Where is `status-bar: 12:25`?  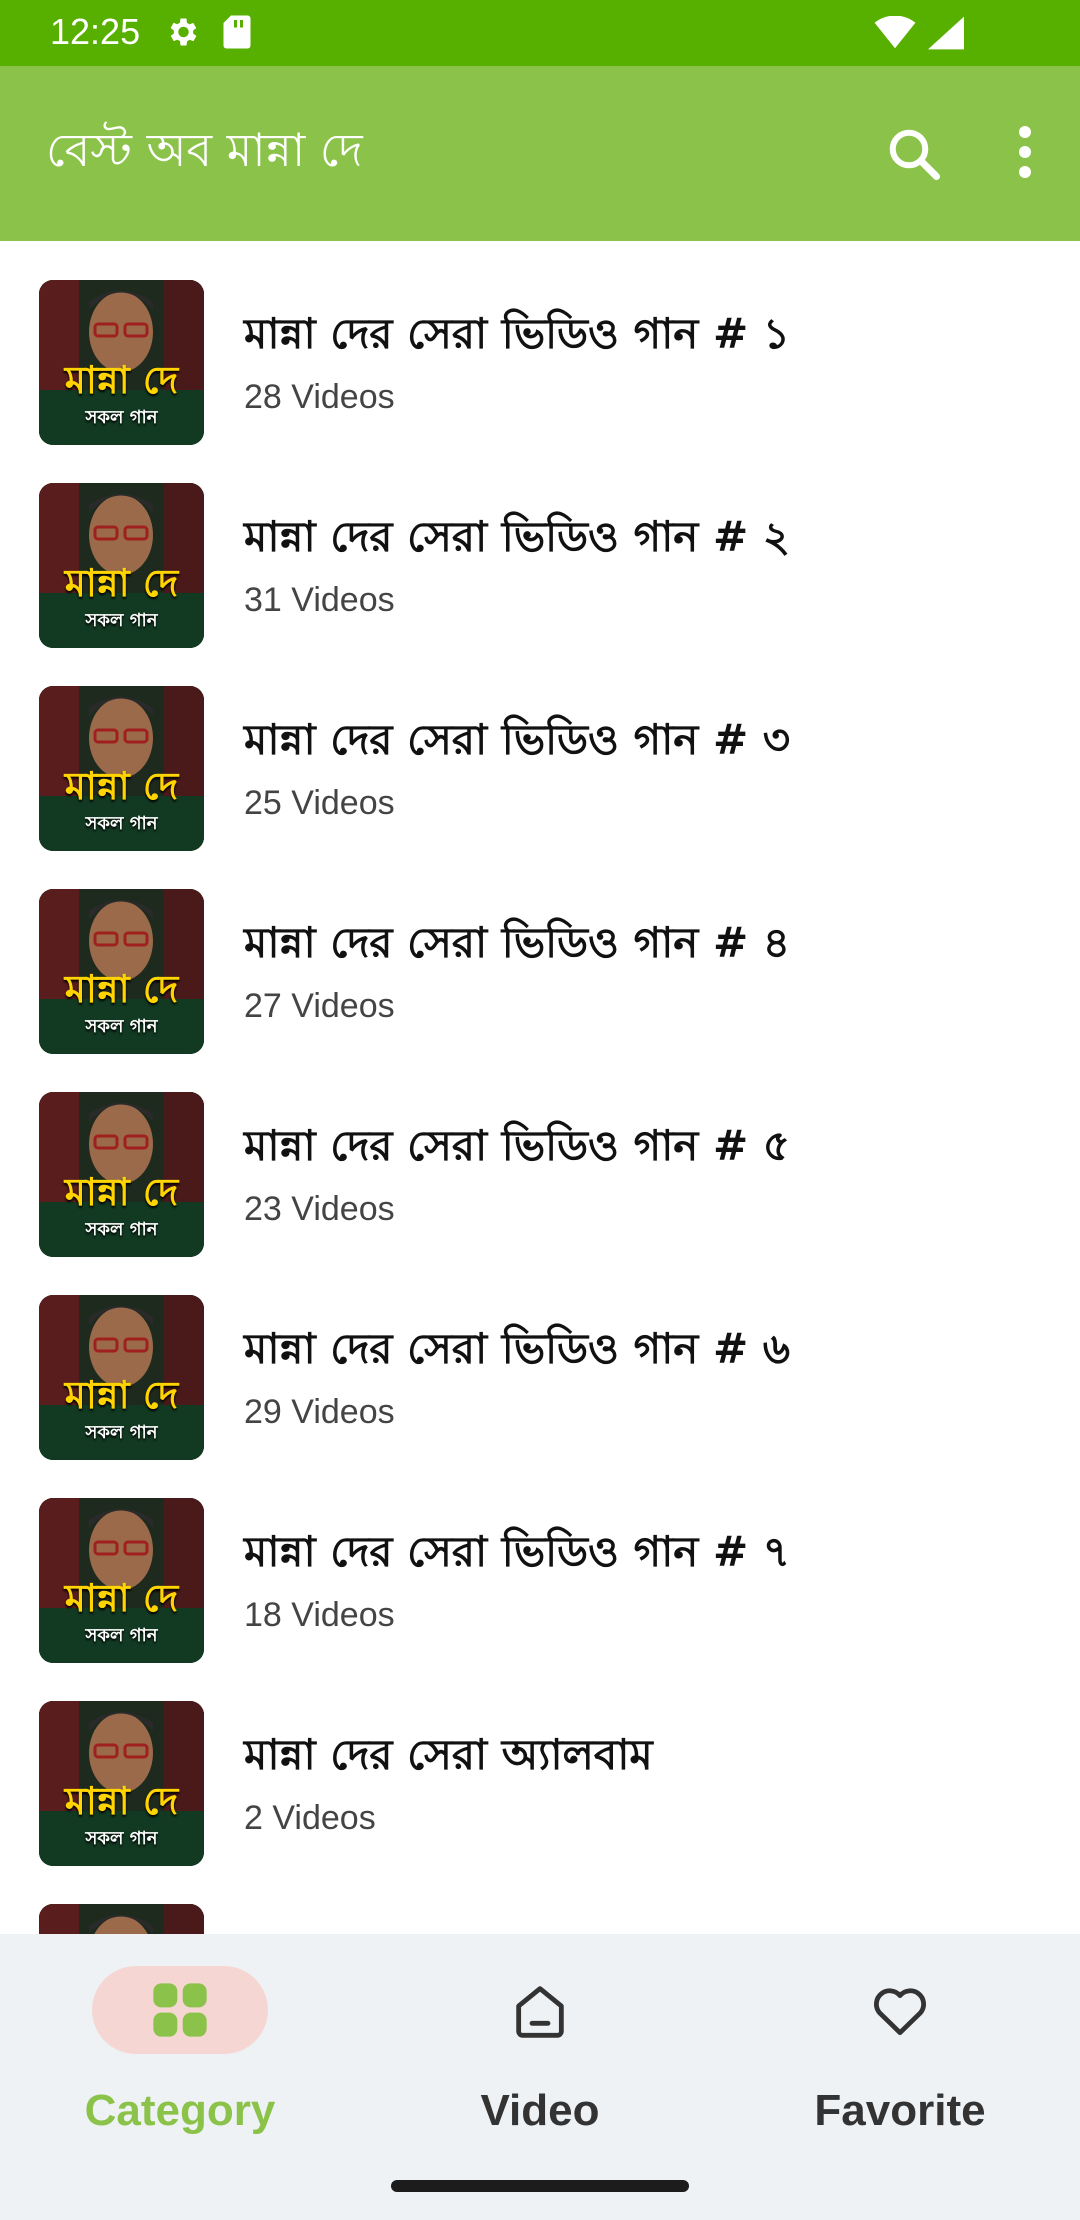
status-bar: 12:25 is located at coordinates (540, 33).